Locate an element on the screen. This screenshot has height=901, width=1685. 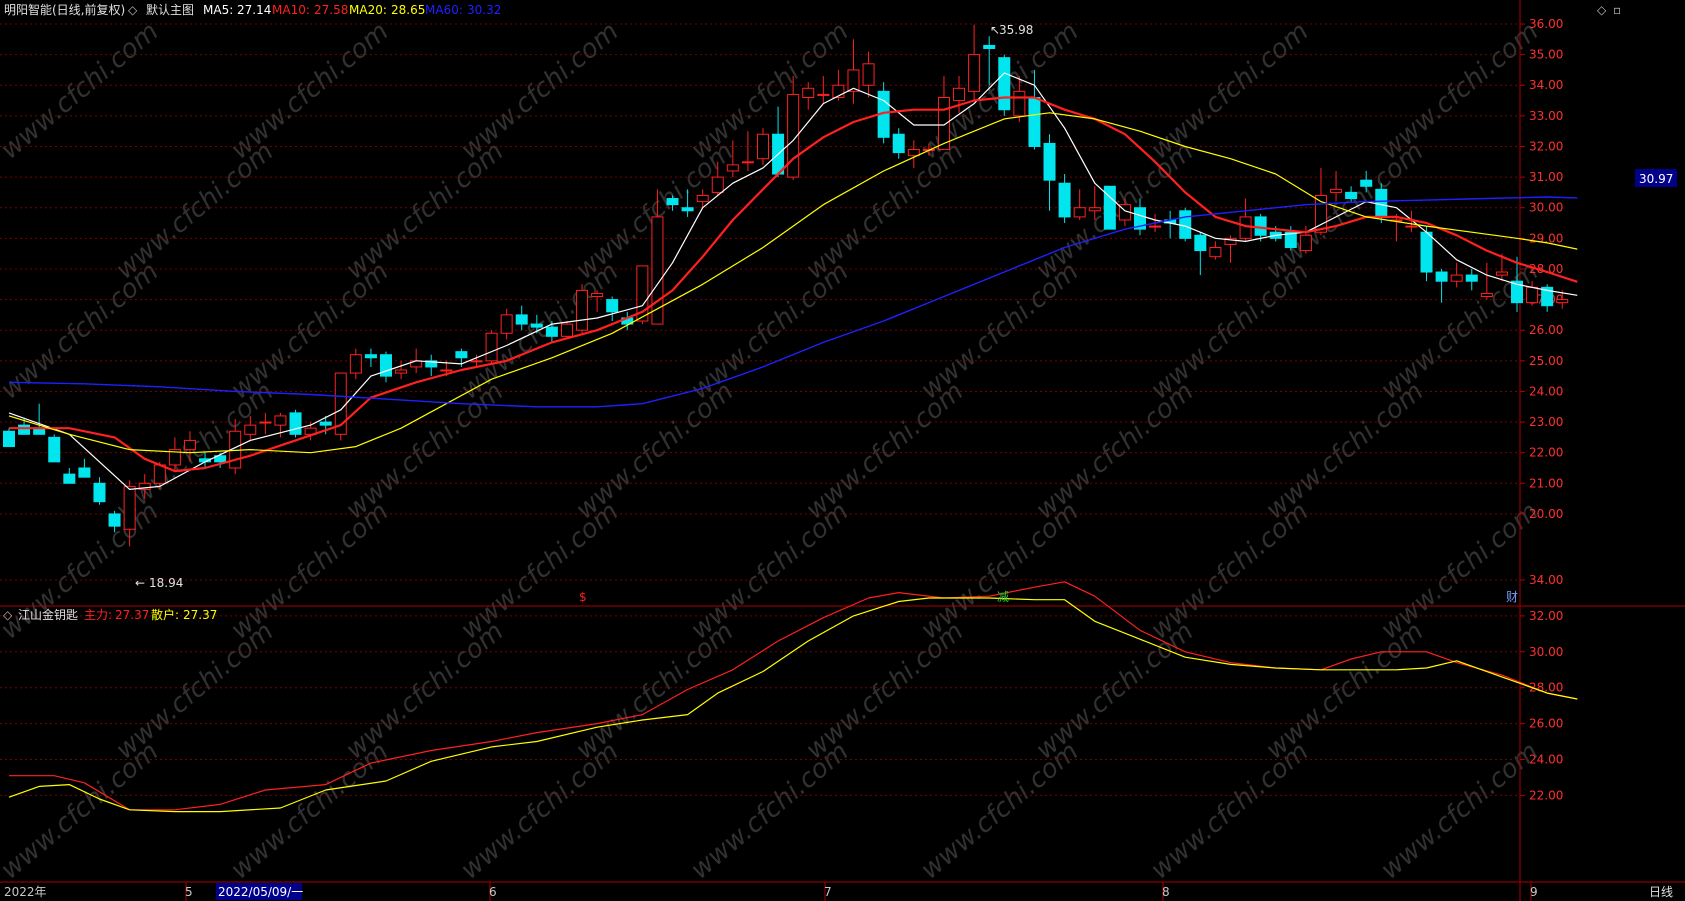
indicator-header: ◇ 江山金钥匙 主力: 27.37 散户: 27.37 is located at coordinates (110, 614).